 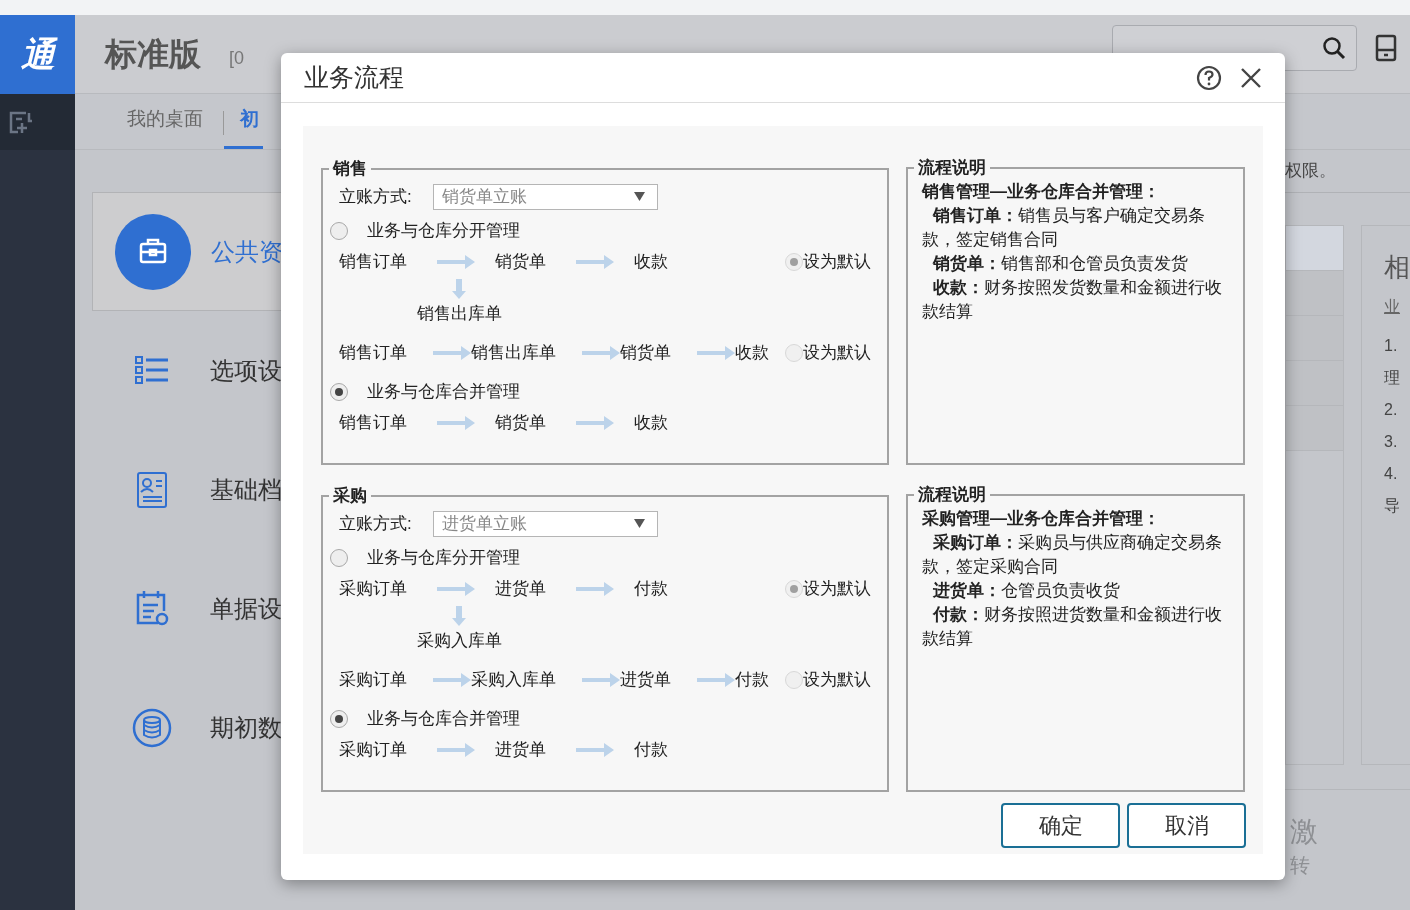 I want to click on help-text: 3., so click(x=1391, y=442).